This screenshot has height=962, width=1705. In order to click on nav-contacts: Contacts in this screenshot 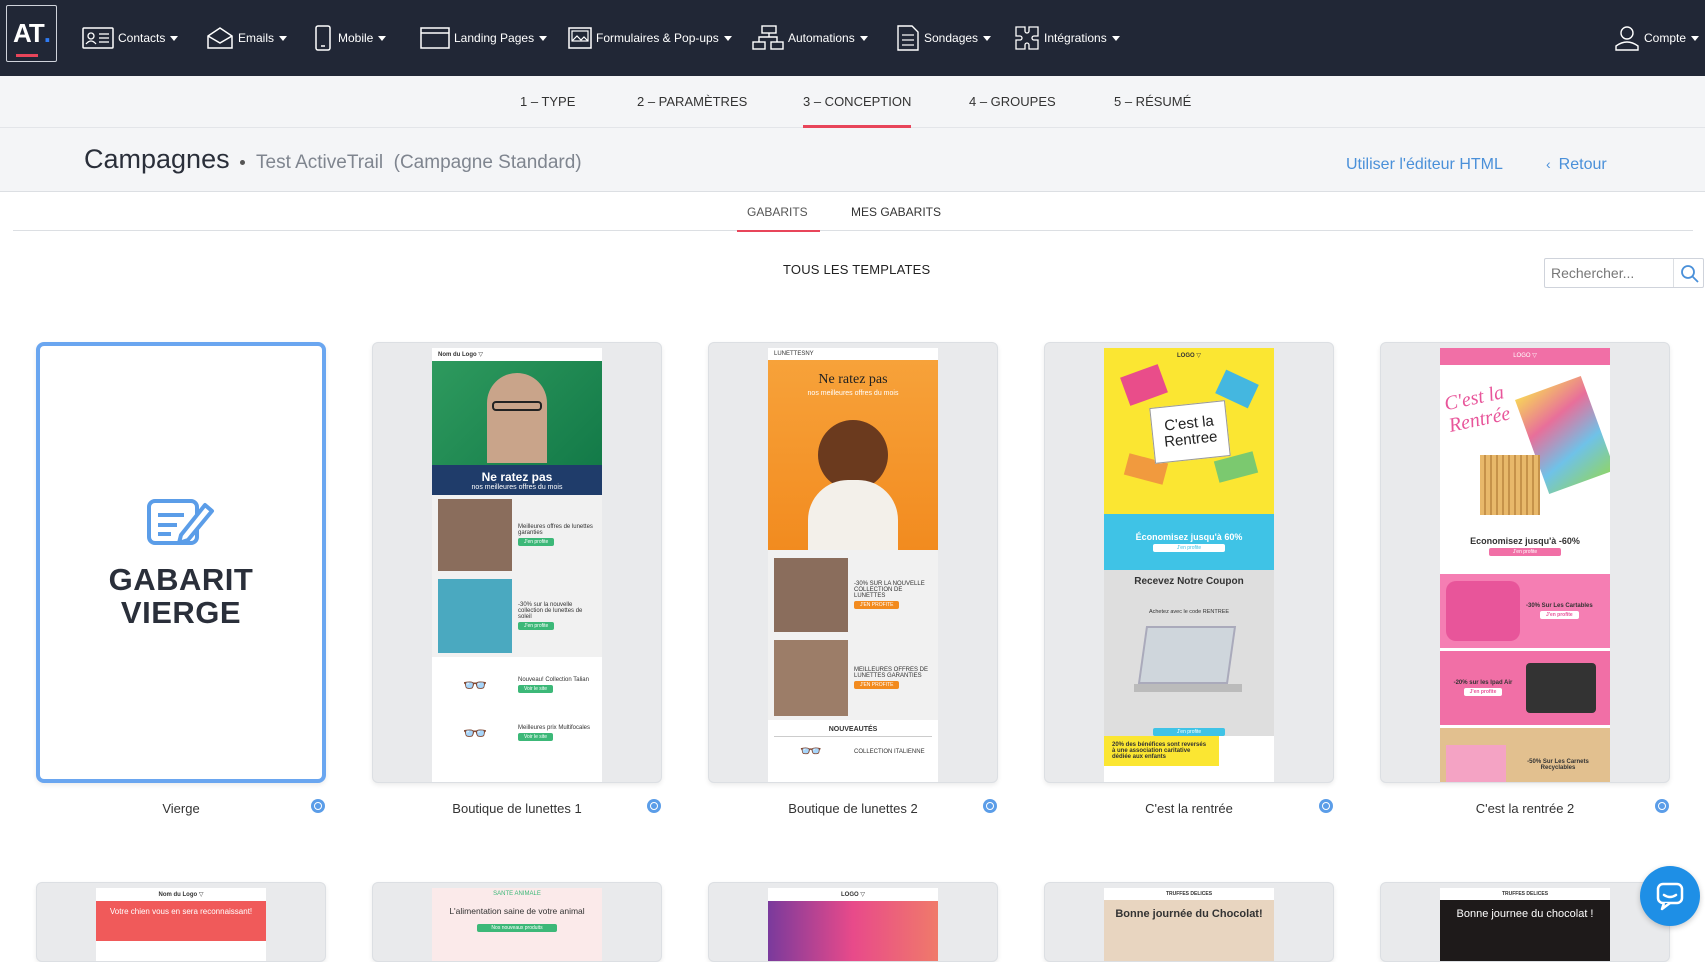, I will do `click(130, 38)`.